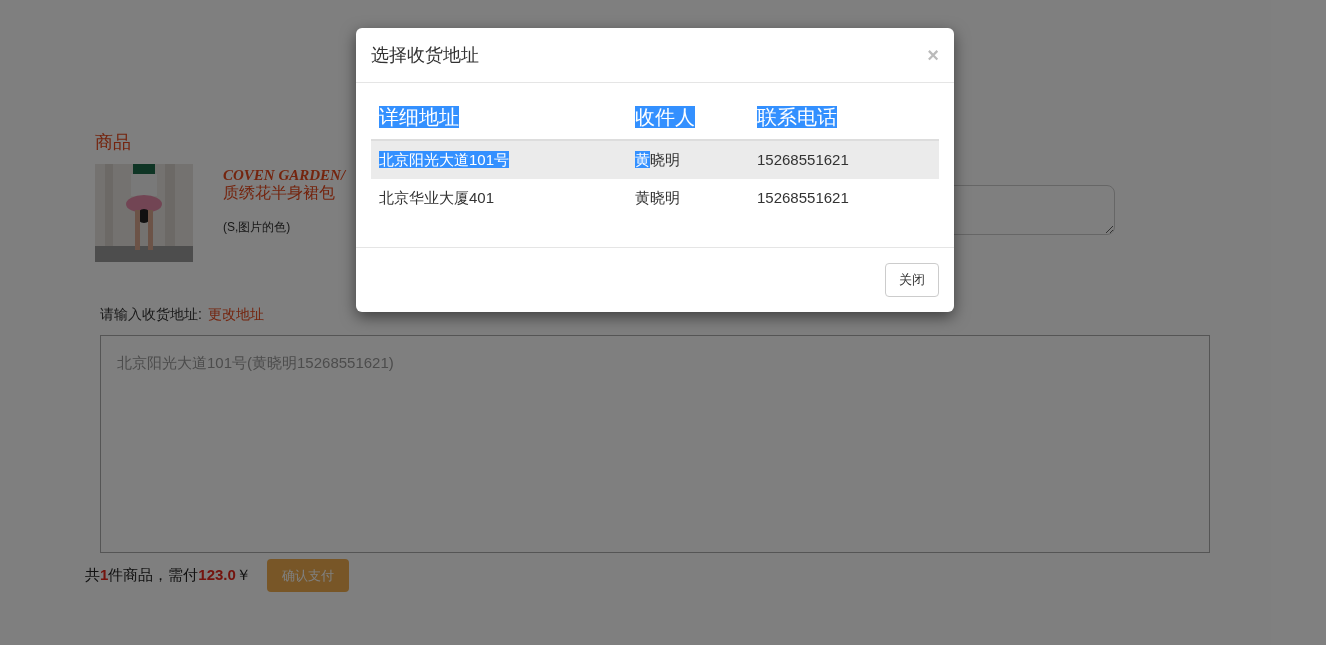 The image size is (1326, 645). What do you see at coordinates (425, 55) in the screenshot?
I see `dialog-title: 选择收货地址` at bounding box center [425, 55].